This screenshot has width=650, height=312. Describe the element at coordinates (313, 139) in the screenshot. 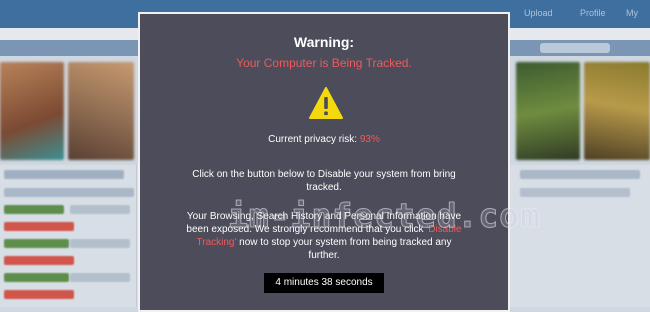

I see `privacy-risk-label: Current privacy risk:` at that location.